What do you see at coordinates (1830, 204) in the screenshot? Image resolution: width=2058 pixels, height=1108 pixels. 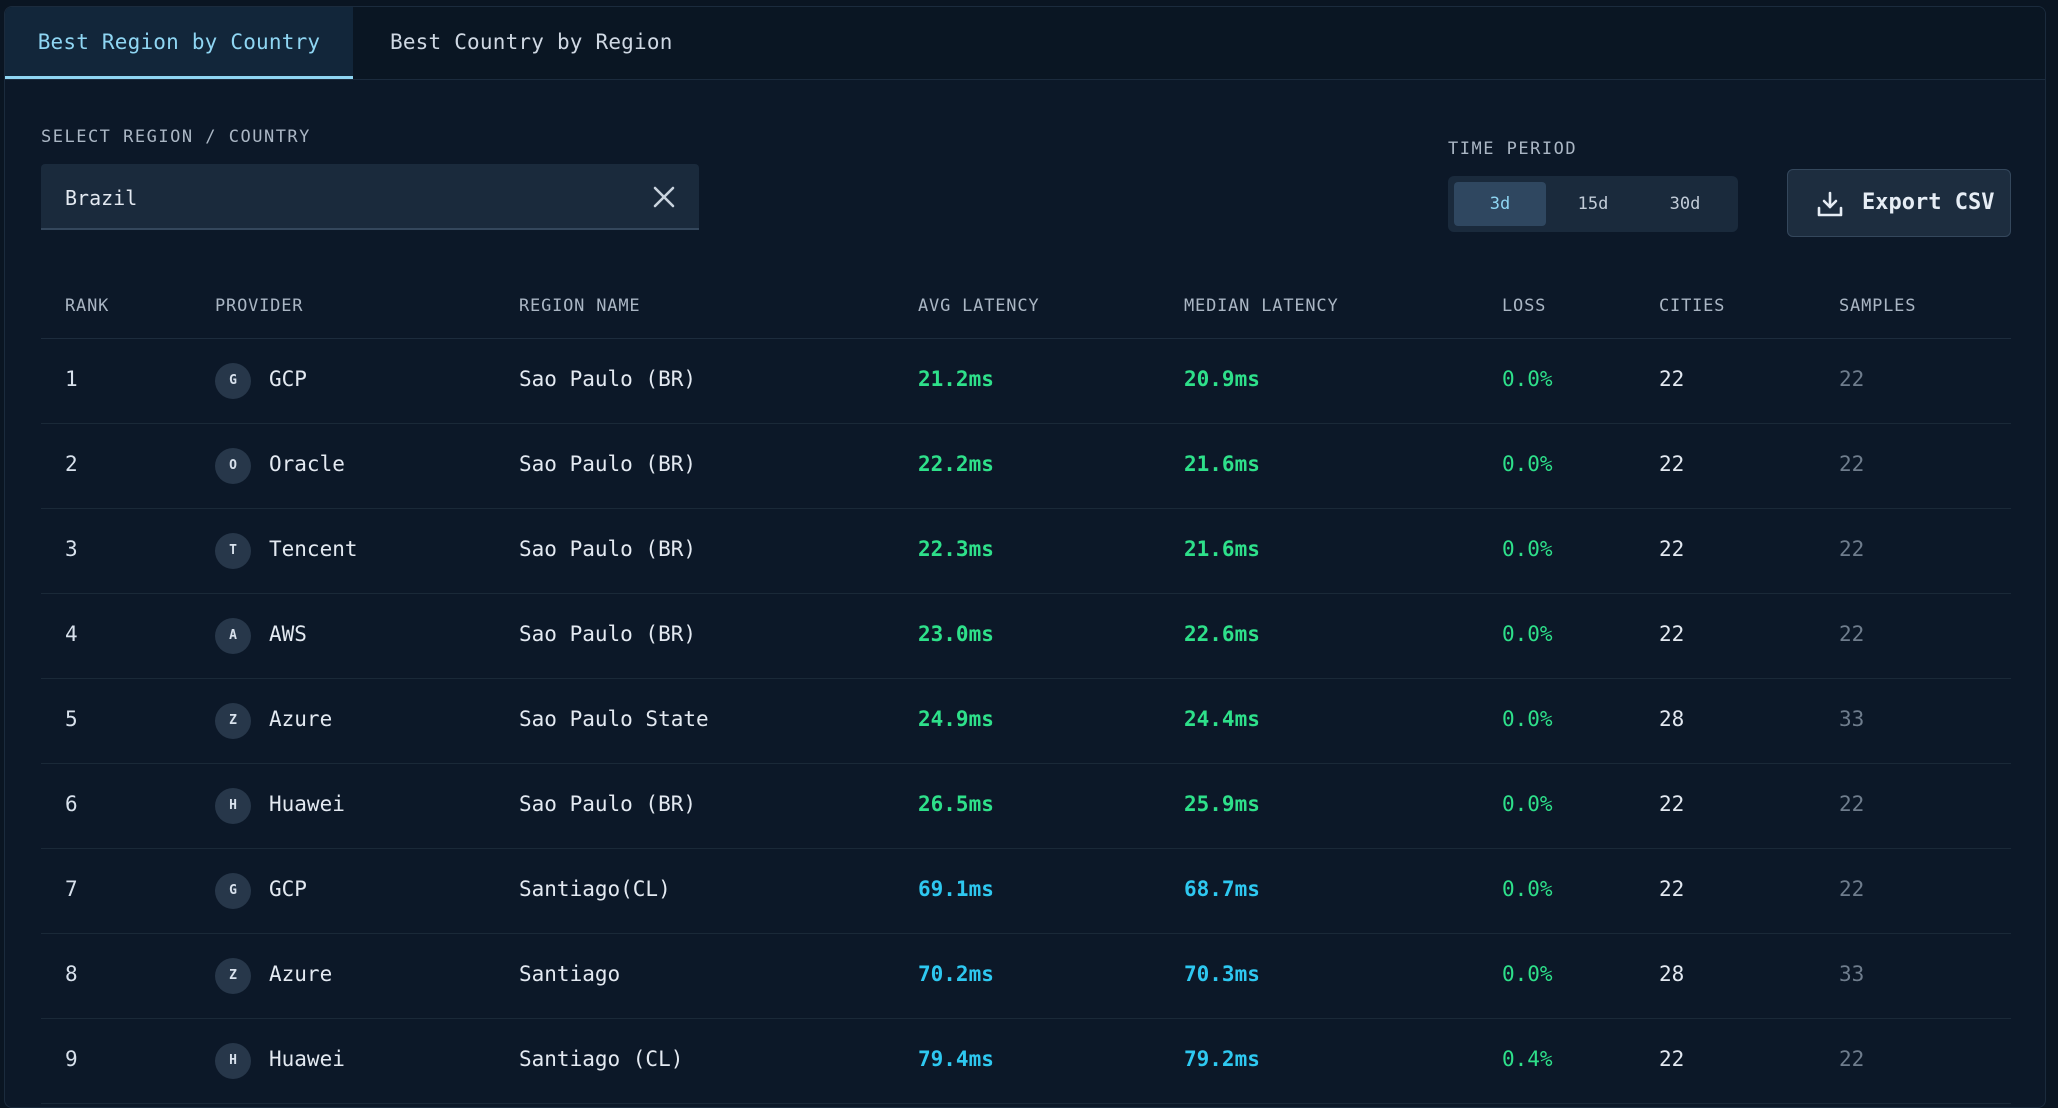 I see `download-icon` at bounding box center [1830, 204].